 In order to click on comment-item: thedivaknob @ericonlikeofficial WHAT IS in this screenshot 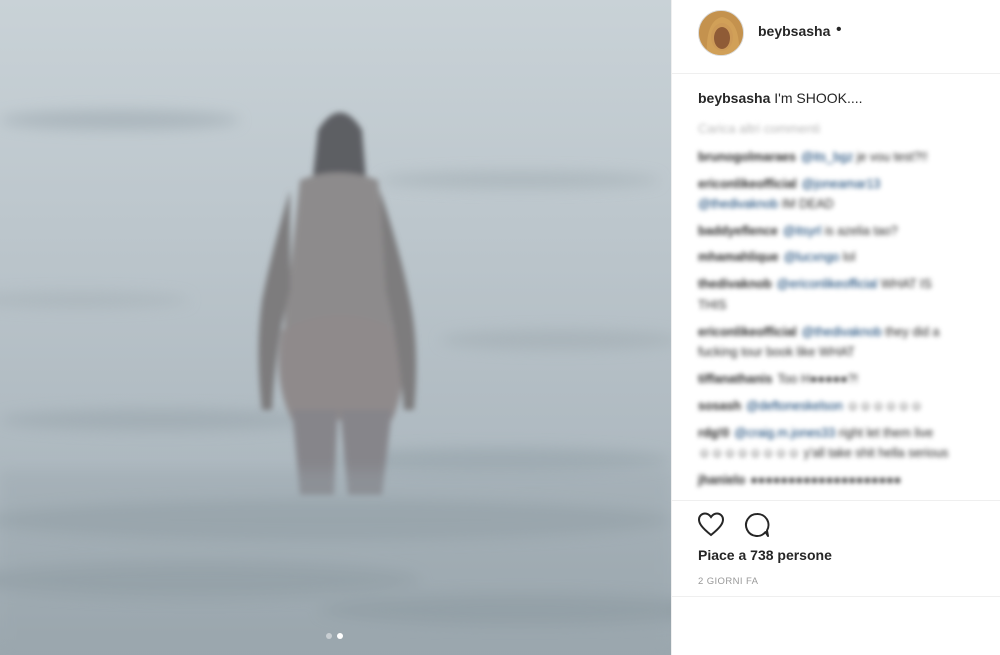, I will do `click(815, 284)`.